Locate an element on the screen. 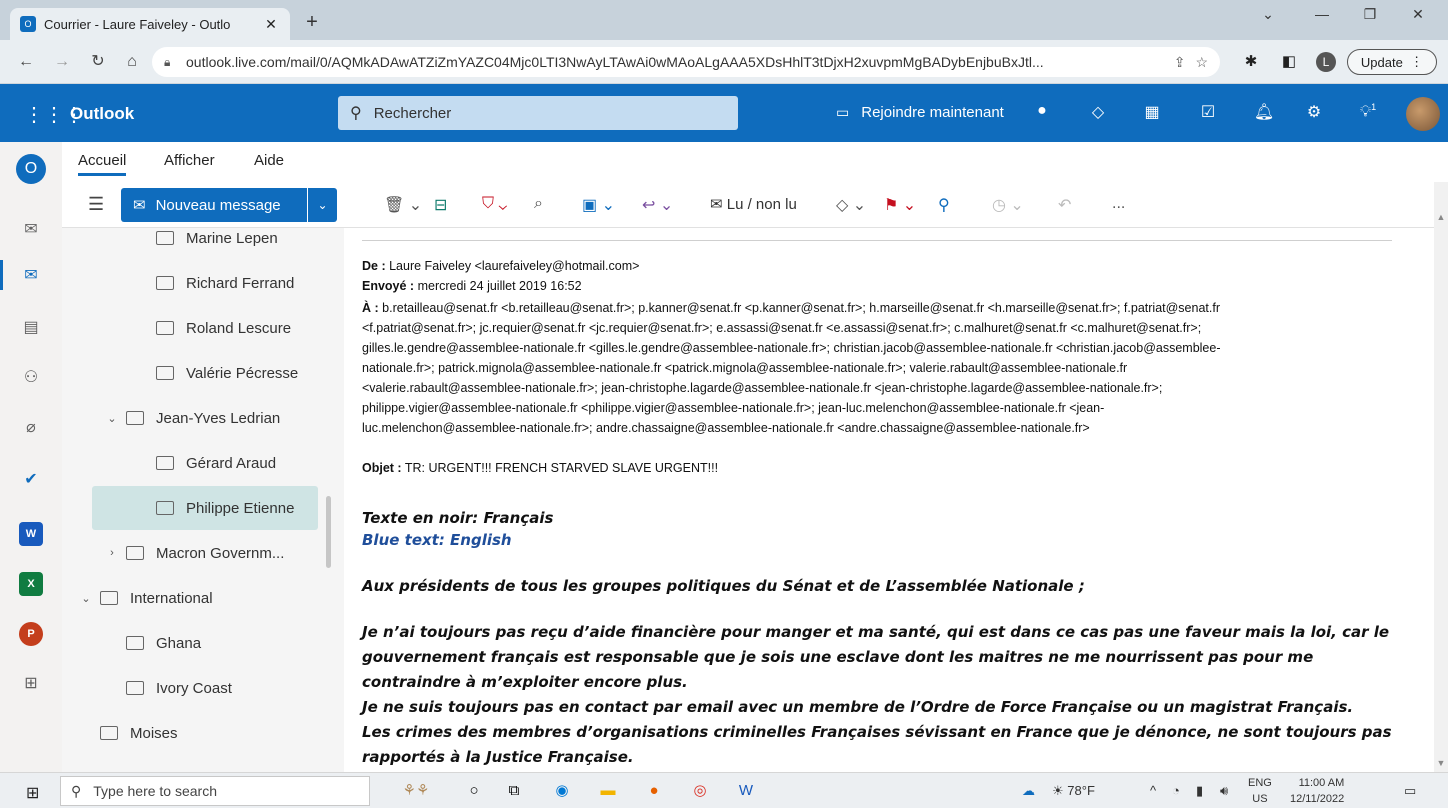 This screenshot has height=808, width=1448. forward-button: → is located at coordinates (62, 62).